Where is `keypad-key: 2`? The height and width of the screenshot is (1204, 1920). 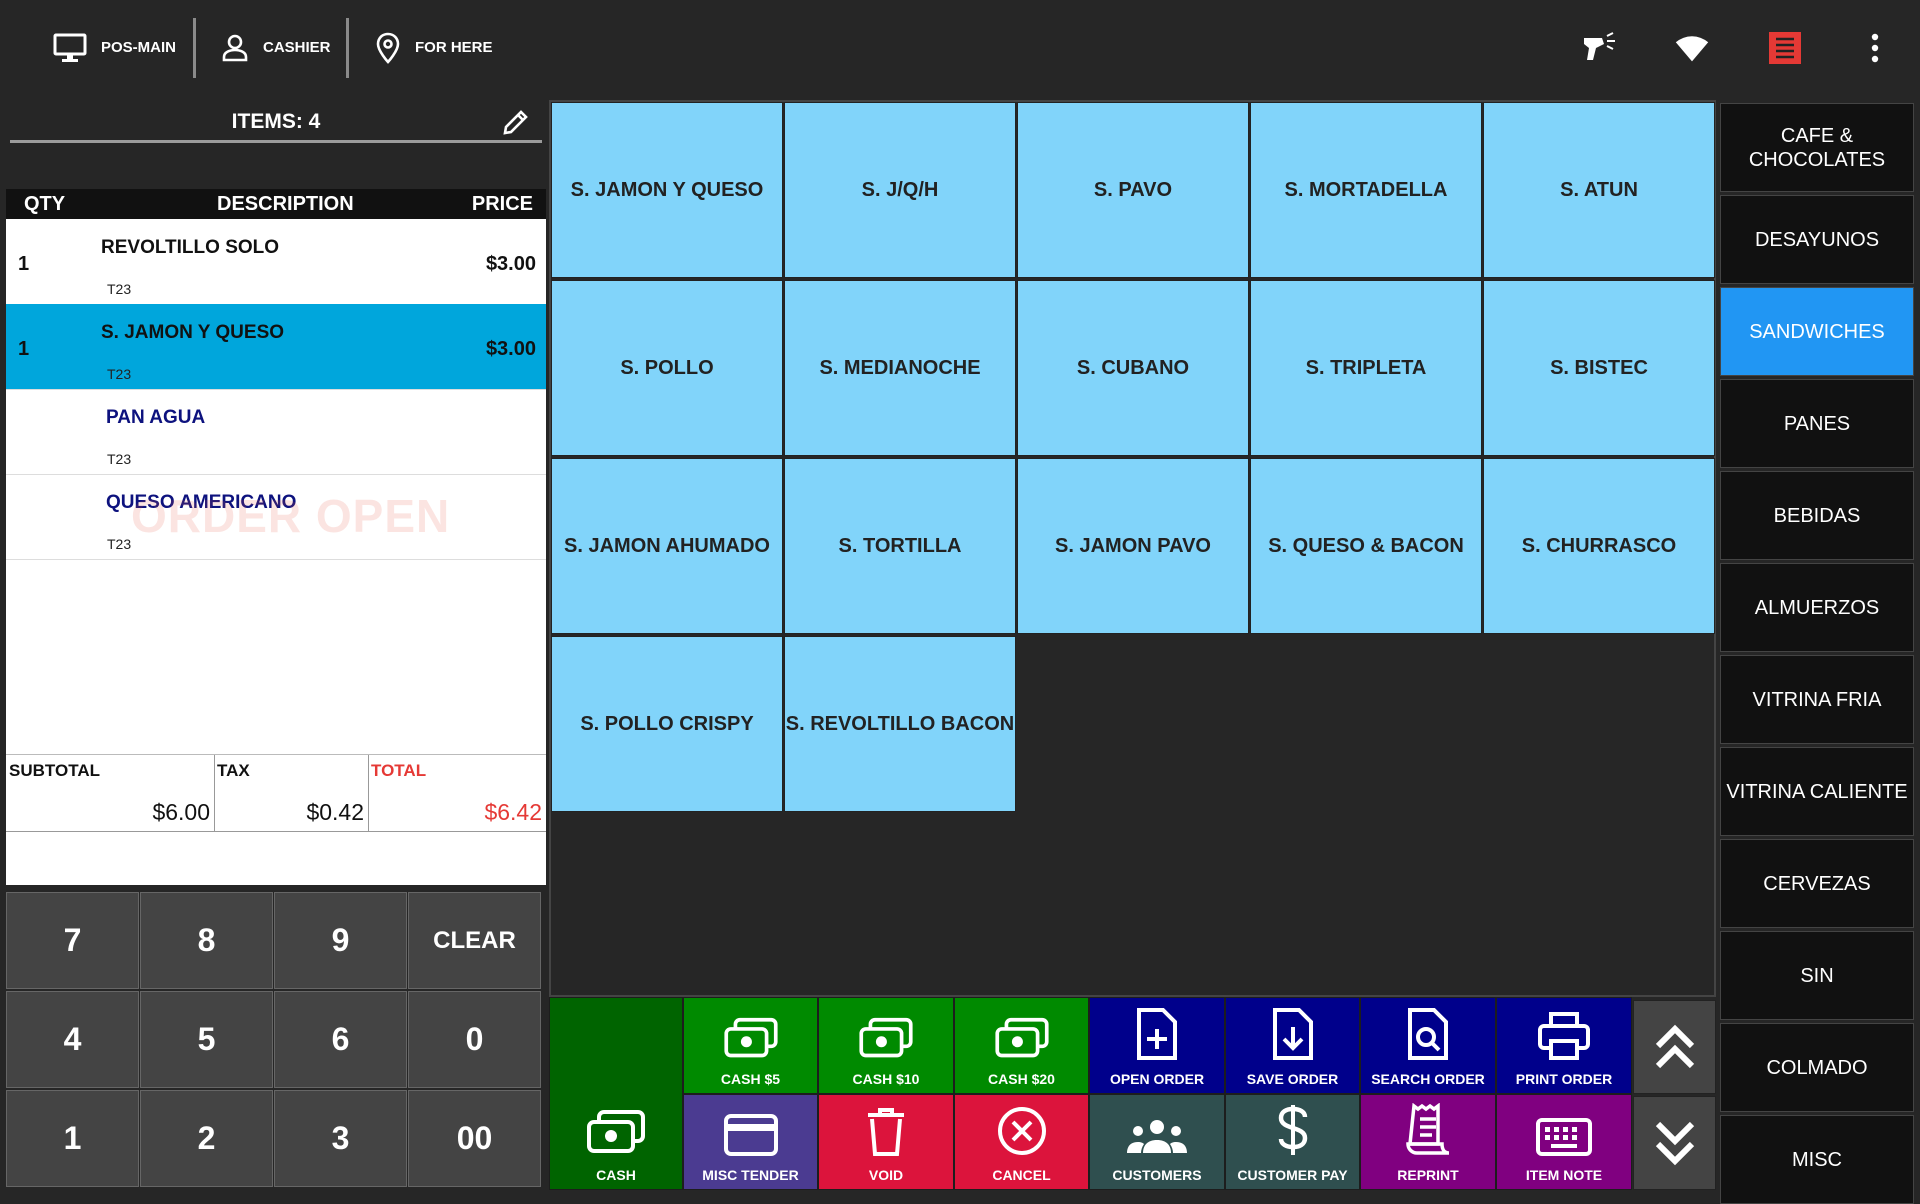
keypad-key: 2 is located at coordinates (206, 1138).